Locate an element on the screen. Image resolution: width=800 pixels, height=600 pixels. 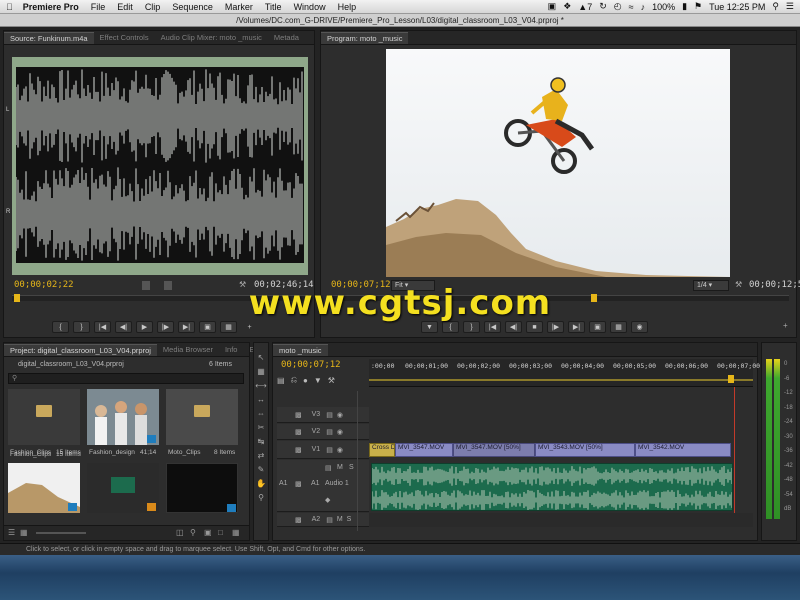
menu-marker: Marker is located at coordinates (239, 7).